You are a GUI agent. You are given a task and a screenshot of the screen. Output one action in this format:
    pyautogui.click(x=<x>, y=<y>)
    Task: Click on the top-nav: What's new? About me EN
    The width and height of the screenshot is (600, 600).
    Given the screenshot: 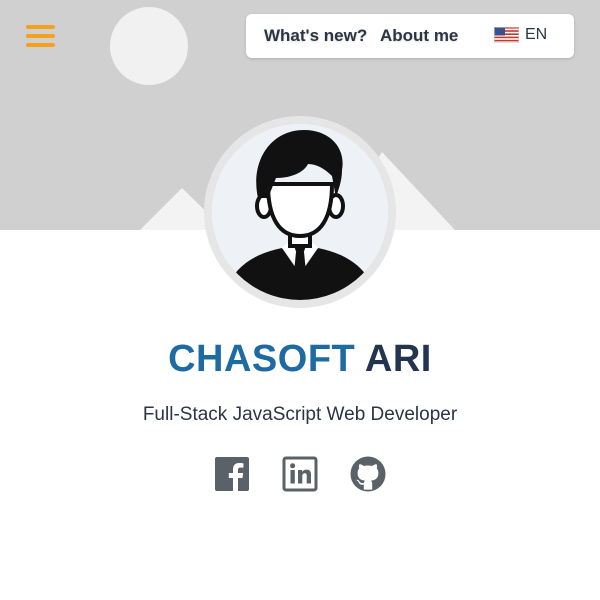 What is the action you would take?
    pyautogui.click(x=410, y=36)
    